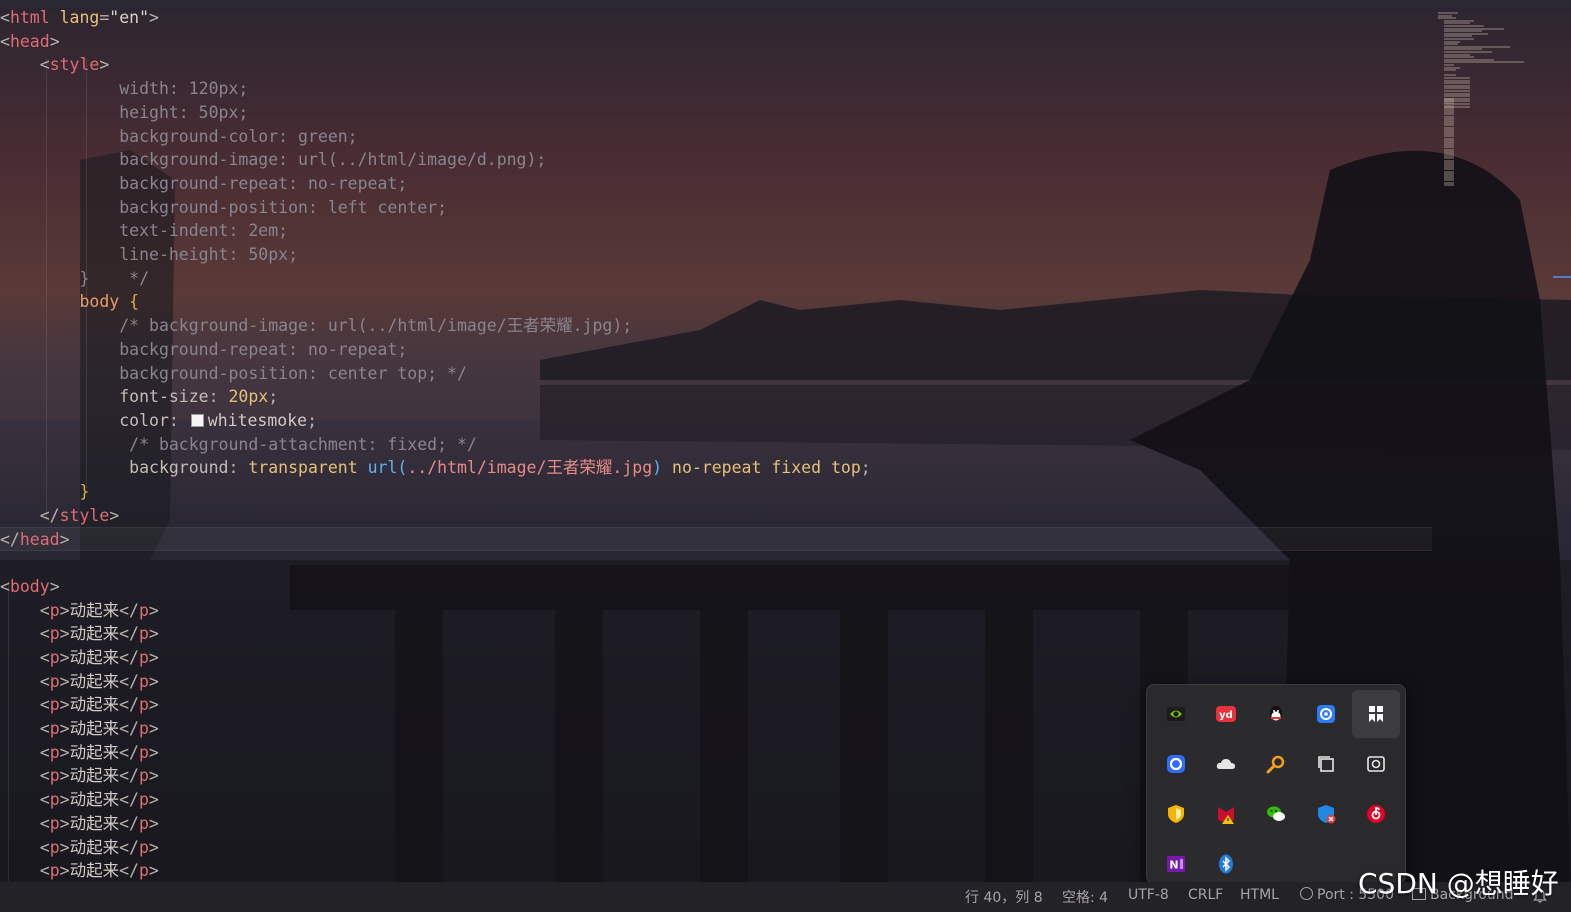 The image size is (1571, 912). What do you see at coordinates (308, 468) in the screenshot?
I see `code-token: transparent` at bounding box center [308, 468].